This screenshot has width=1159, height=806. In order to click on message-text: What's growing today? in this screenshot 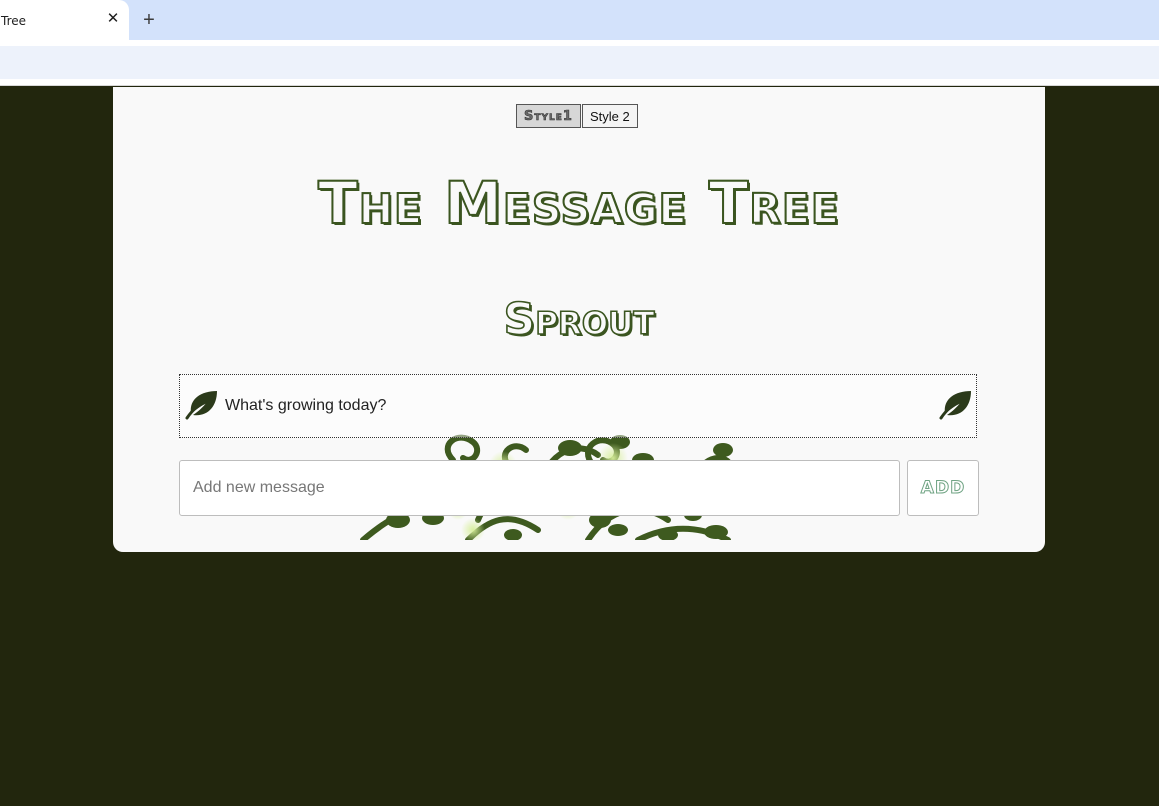, I will do `click(306, 405)`.